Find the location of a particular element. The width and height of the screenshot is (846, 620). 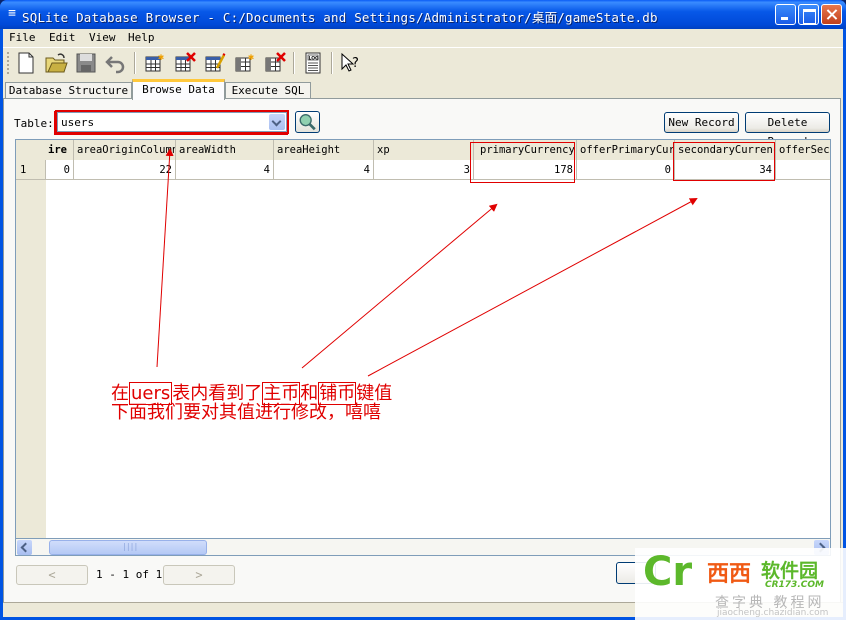

column-header: areaHeight is located at coordinates (324, 150).